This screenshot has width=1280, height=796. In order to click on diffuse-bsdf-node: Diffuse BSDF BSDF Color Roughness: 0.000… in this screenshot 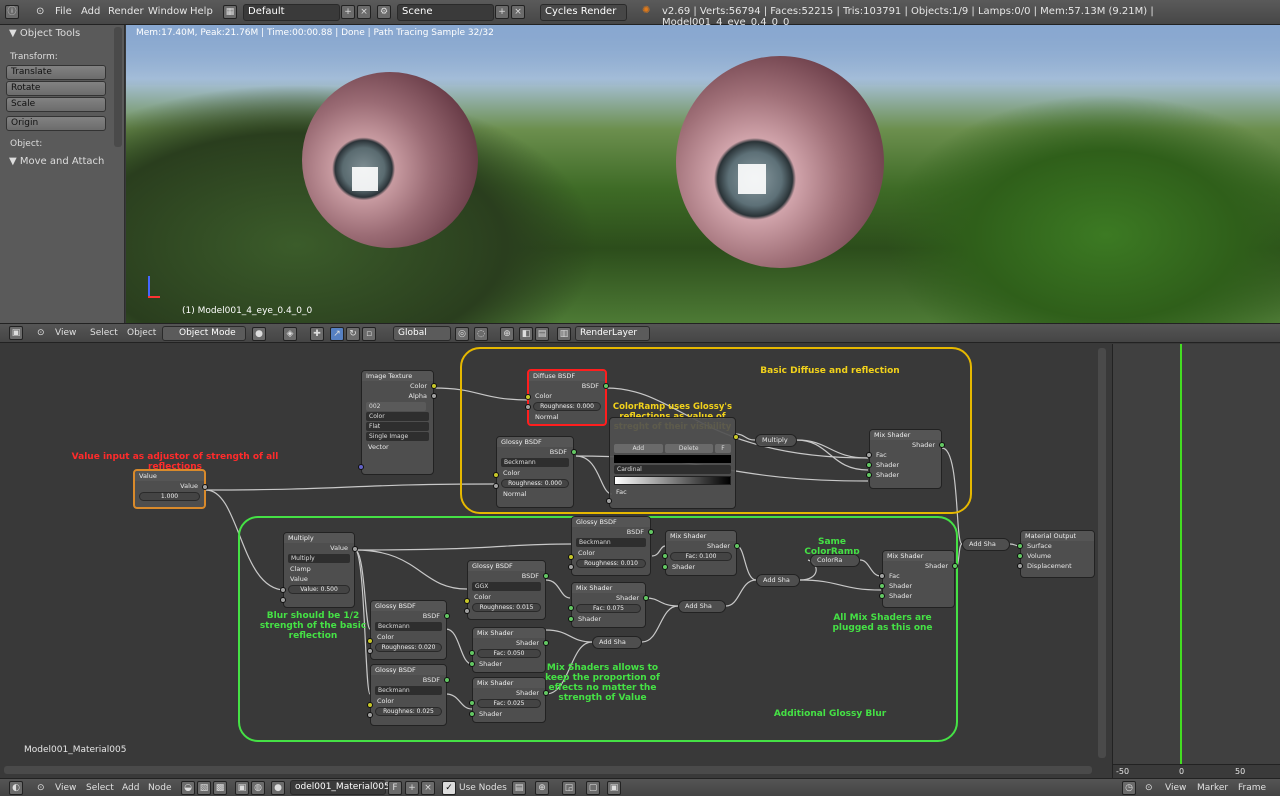, I will do `click(567, 397)`.